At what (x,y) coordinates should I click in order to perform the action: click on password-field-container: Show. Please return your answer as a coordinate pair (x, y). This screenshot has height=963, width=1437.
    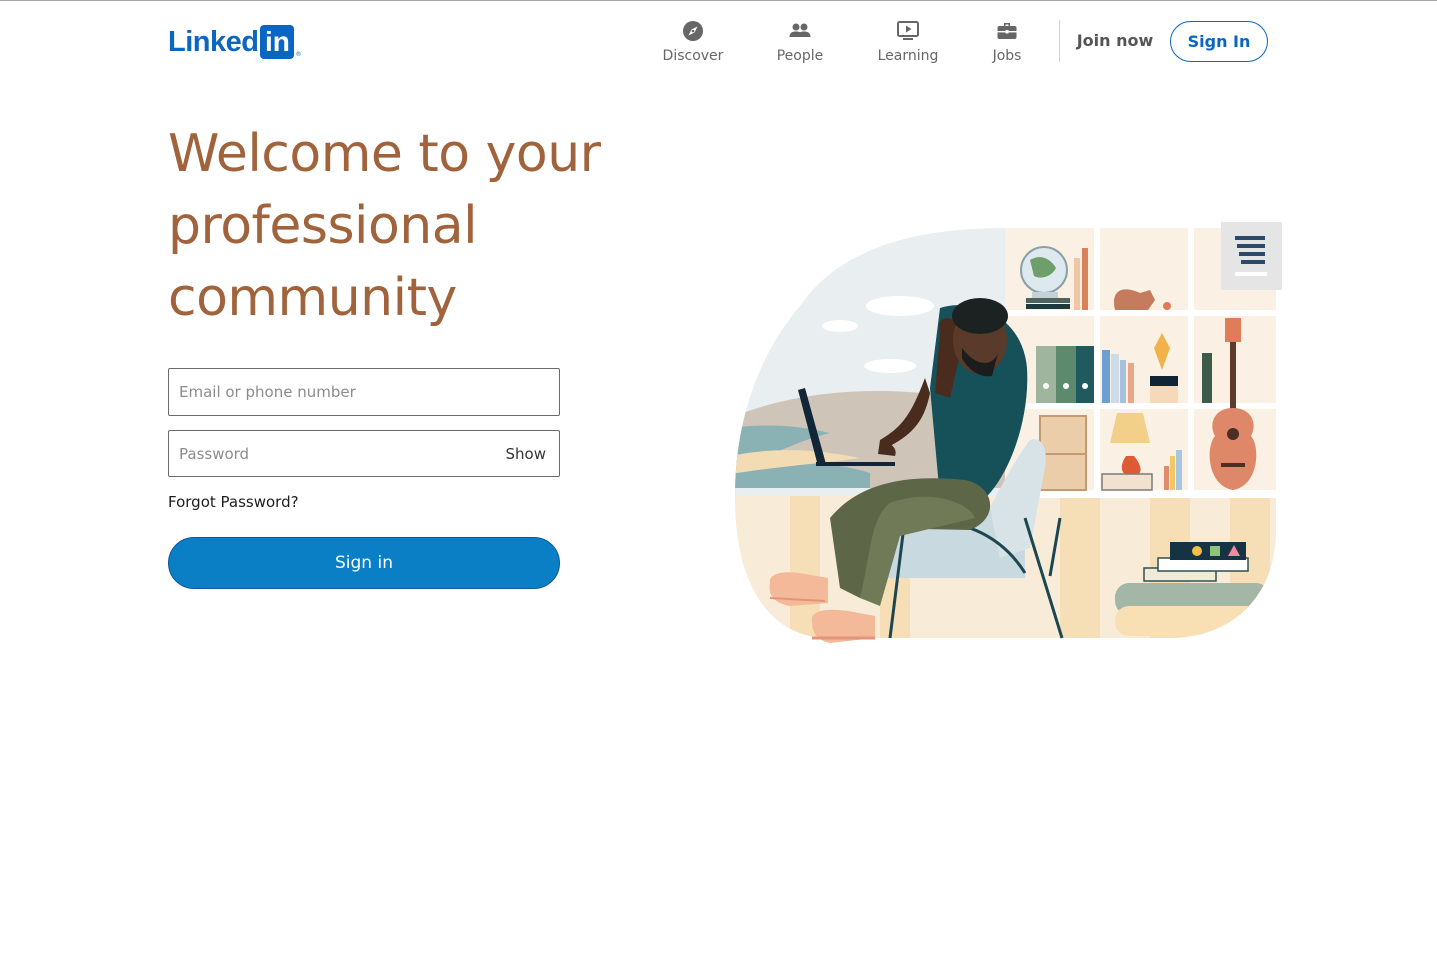
    Looking at the image, I should click on (364, 453).